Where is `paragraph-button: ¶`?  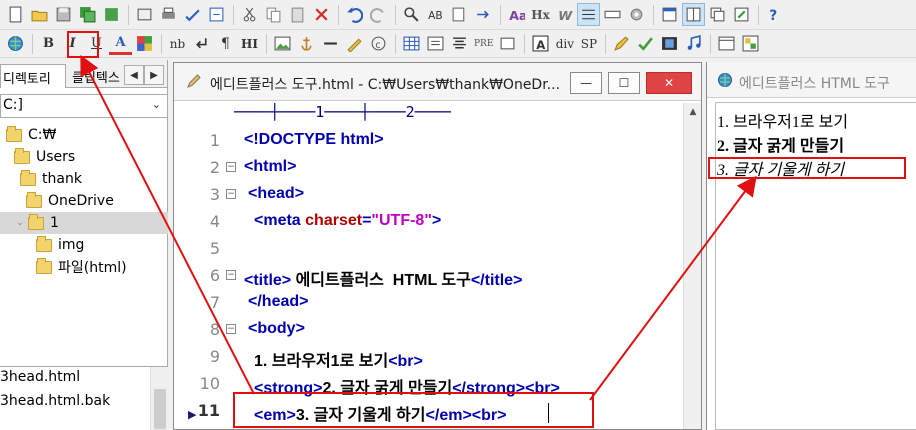 paragraph-button: ¶ is located at coordinates (225, 43).